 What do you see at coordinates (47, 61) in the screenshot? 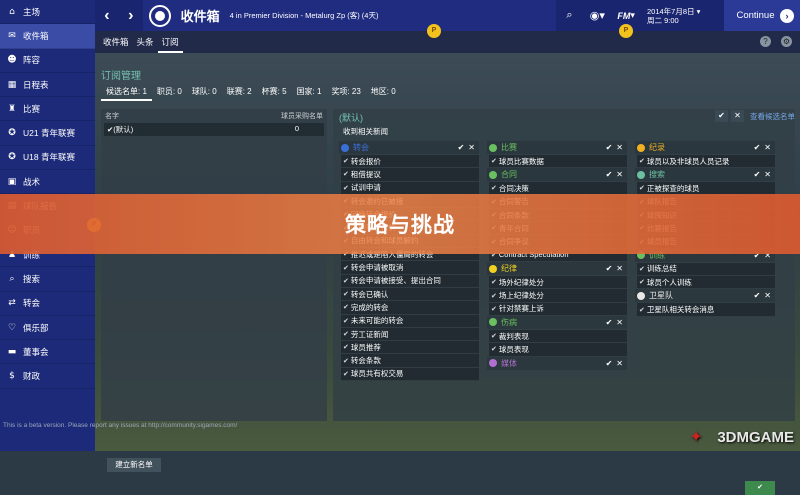
I see `sidebar-item: ☻ 阵容` at bounding box center [47, 61].